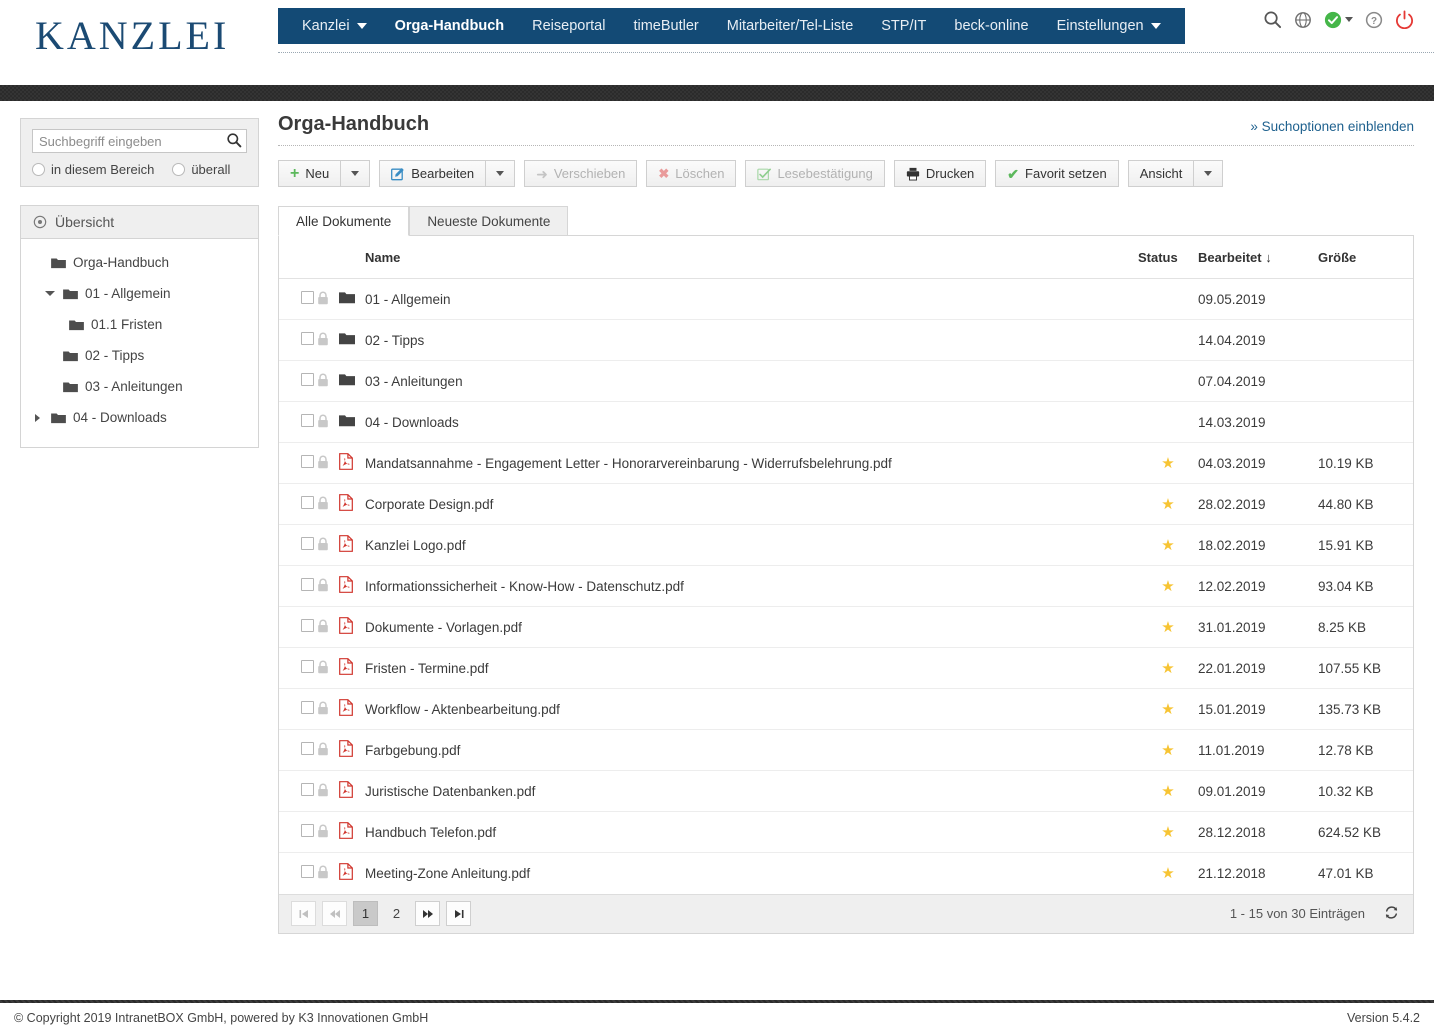  What do you see at coordinates (139, 386) in the screenshot?
I see `tree-item-03-anleitungen: 03 - Anleitungen` at bounding box center [139, 386].